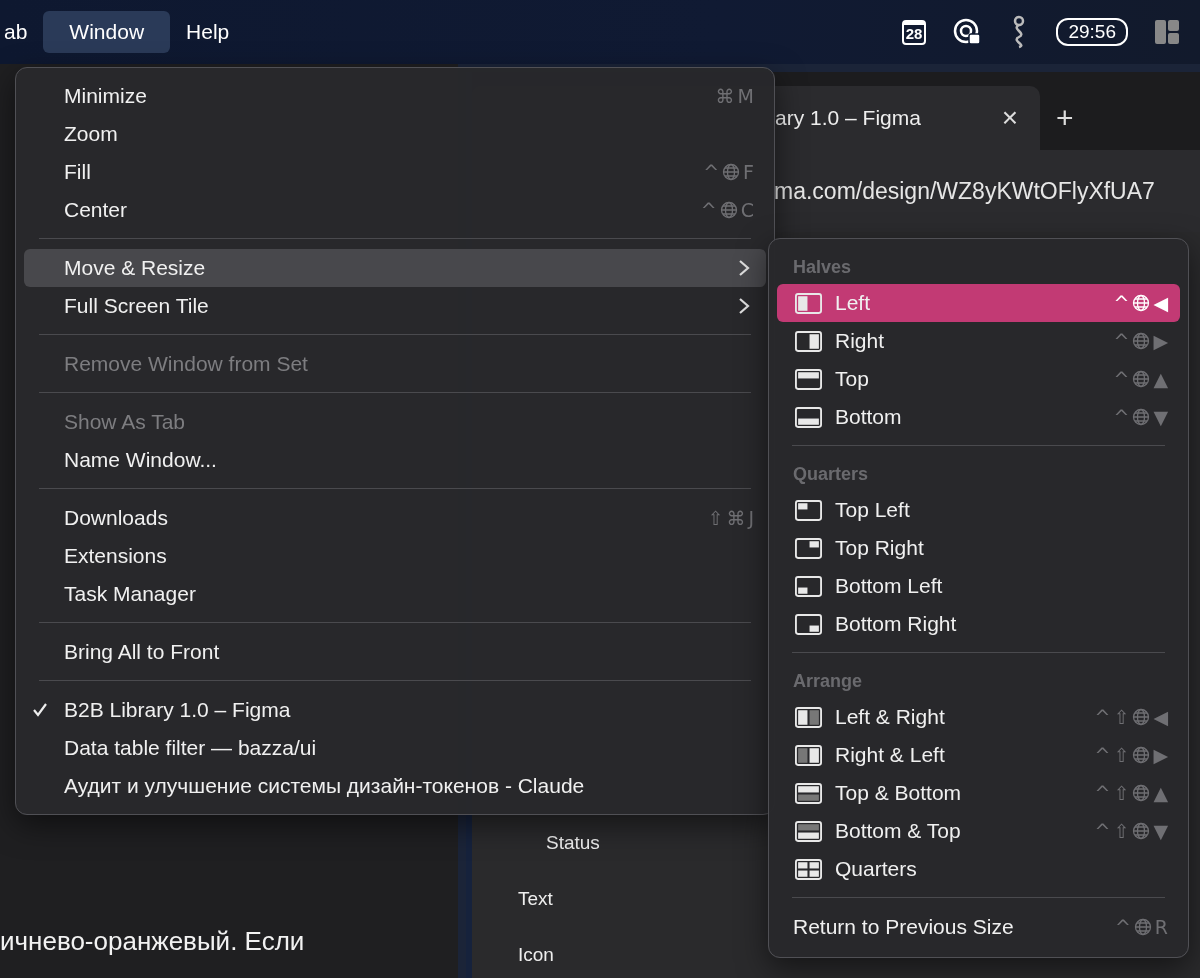 This screenshot has height=978, width=1200. Describe the element at coordinates (890, 755) in the screenshot. I see `menu-item-label: Right & Left` at that location.